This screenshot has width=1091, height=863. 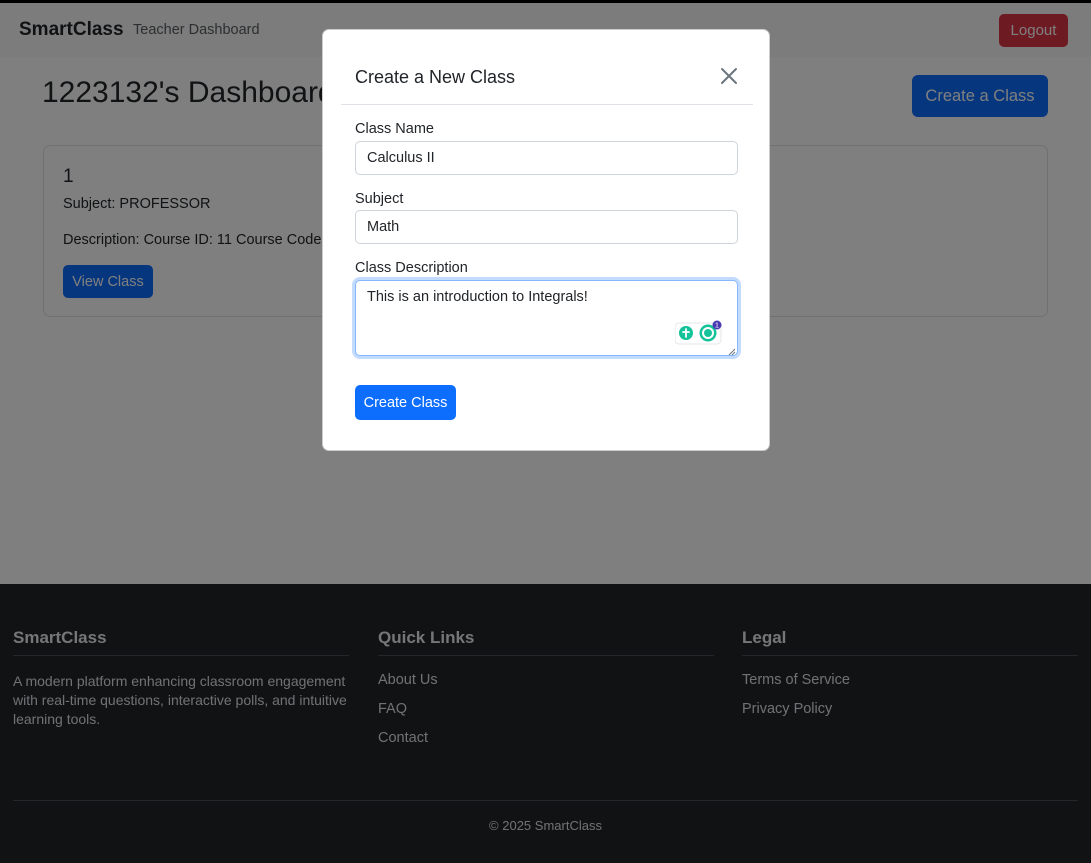 I want to click on grammarly-badge-count: 1, so click(x=717, y=326).